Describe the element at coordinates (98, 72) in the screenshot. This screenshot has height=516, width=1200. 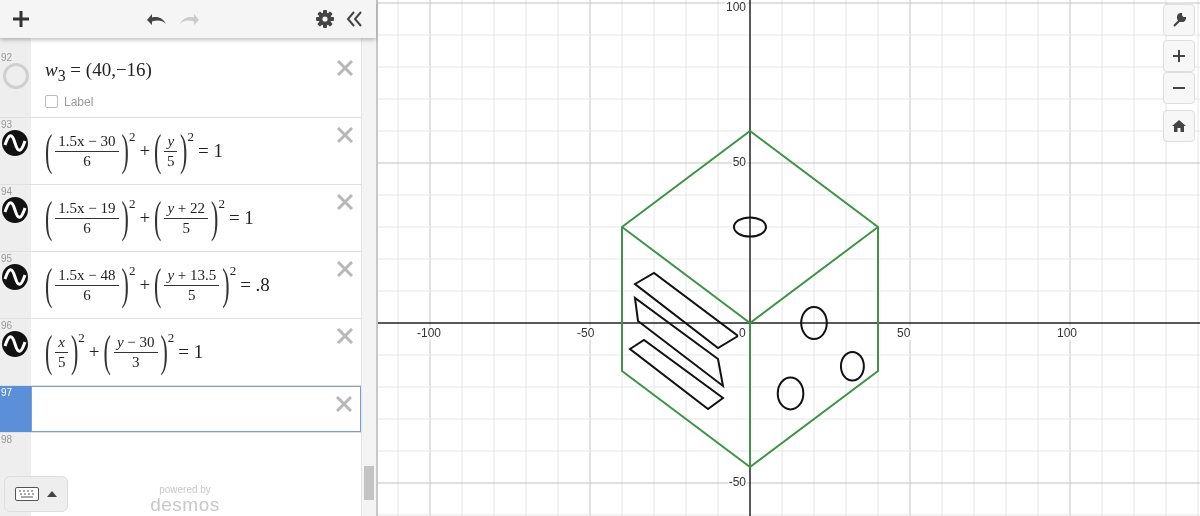
I see `math-expression: w$_{3}$ = (40,−16)` at that location.